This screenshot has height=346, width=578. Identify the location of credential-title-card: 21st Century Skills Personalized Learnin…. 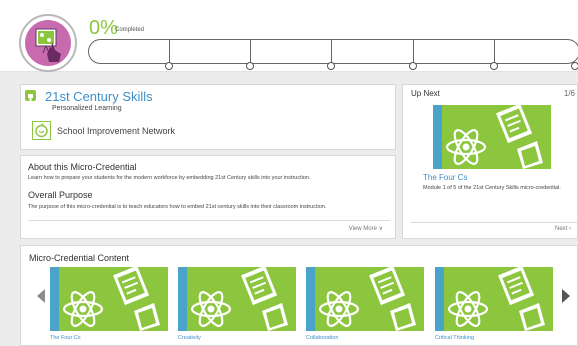
(208, 117).